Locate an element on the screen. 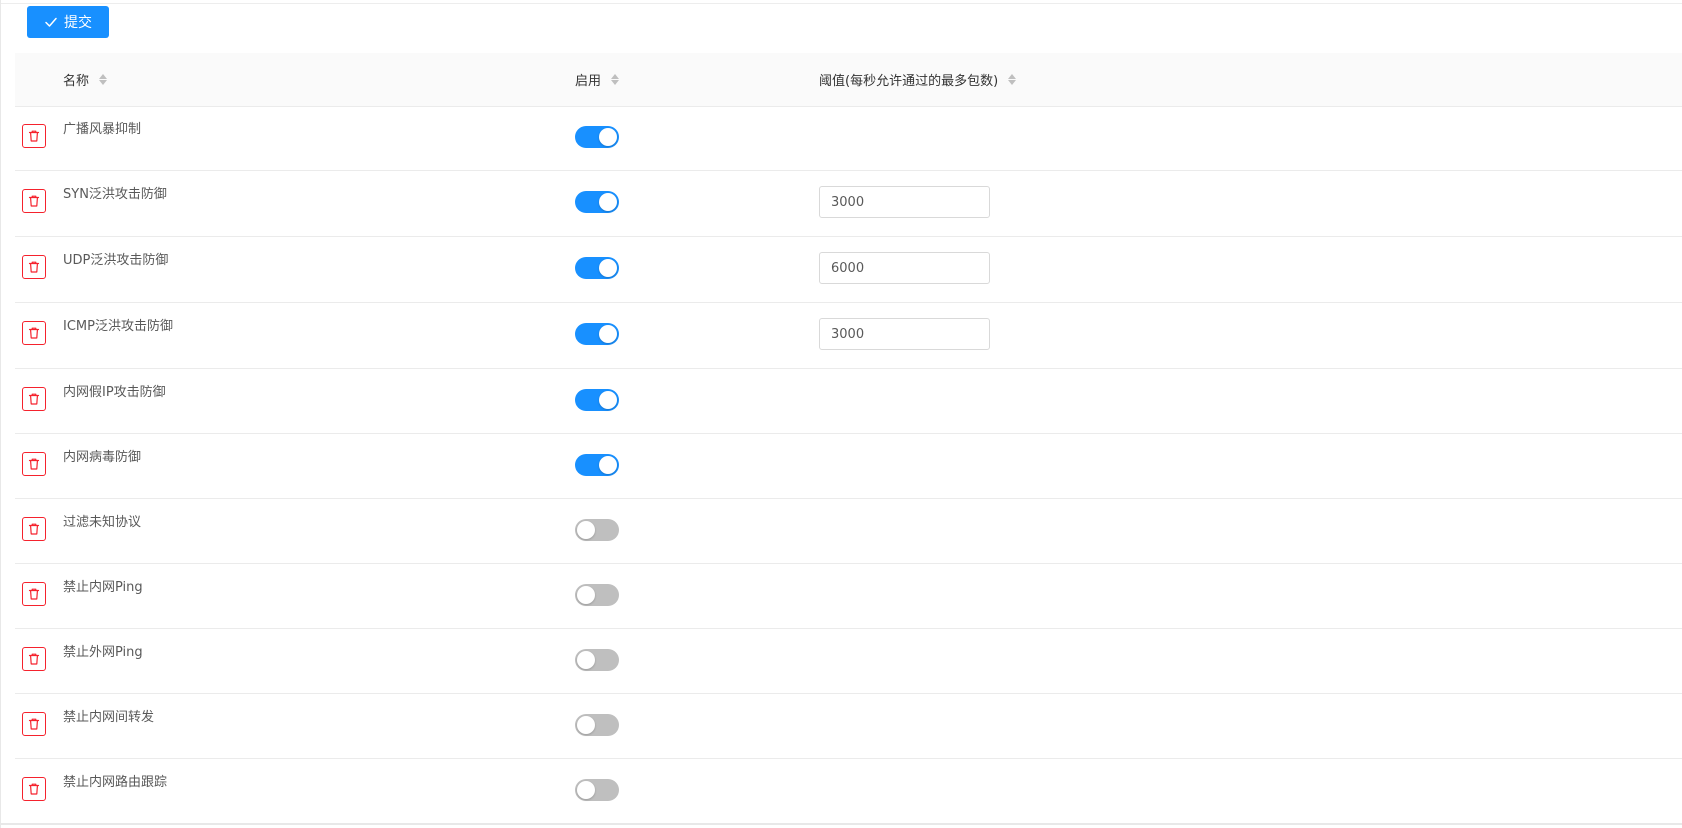 The image size is (1682, 828). submit-button: 提交 is located at coordinates (68, 22).